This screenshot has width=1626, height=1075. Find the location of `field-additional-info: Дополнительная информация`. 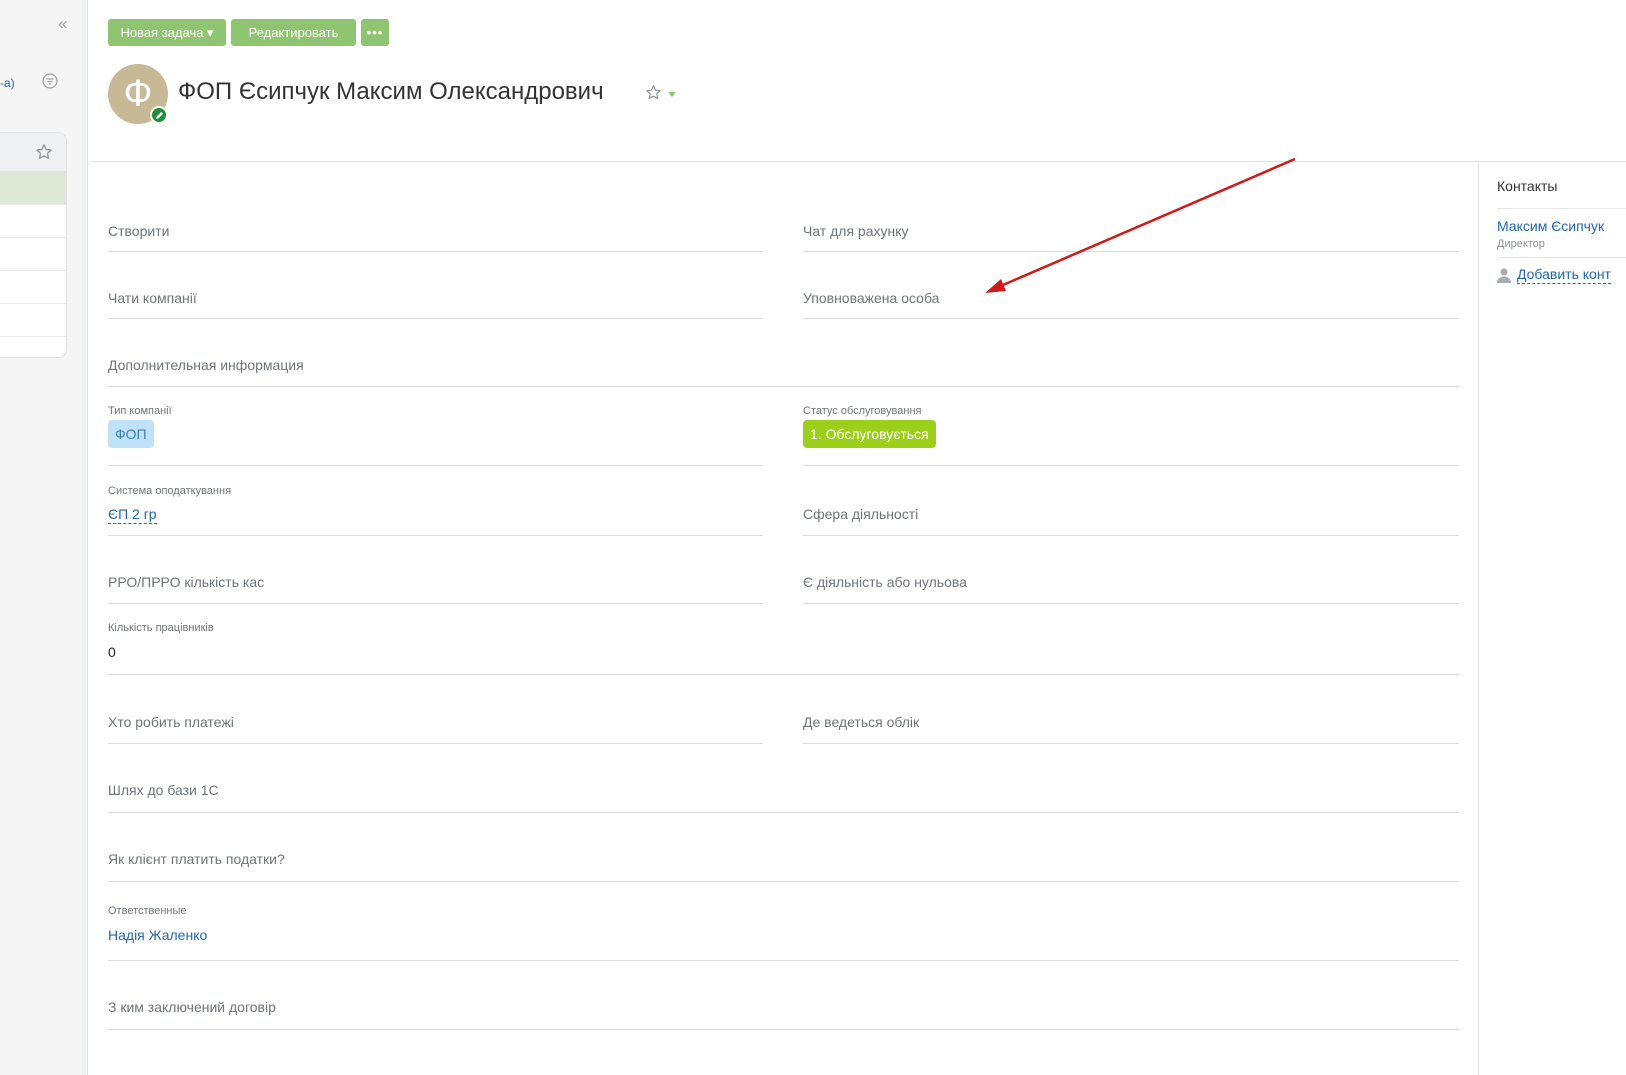

field-additional-info: Дополнительная информация is located at coordinates (783, 366).